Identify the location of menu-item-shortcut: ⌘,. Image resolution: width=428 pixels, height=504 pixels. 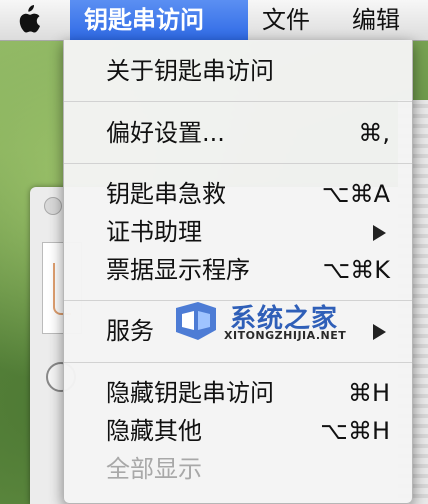
(374, 133).